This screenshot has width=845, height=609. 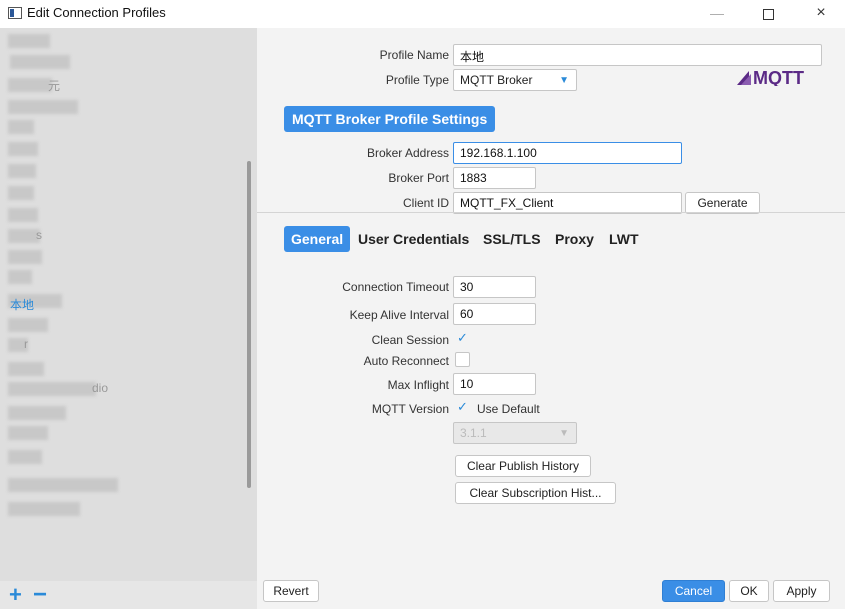 What do you see at coordinates (494, 287) in the screenshot?
I see `connection-timeout-field: 30` at bounding box center [494, 287].